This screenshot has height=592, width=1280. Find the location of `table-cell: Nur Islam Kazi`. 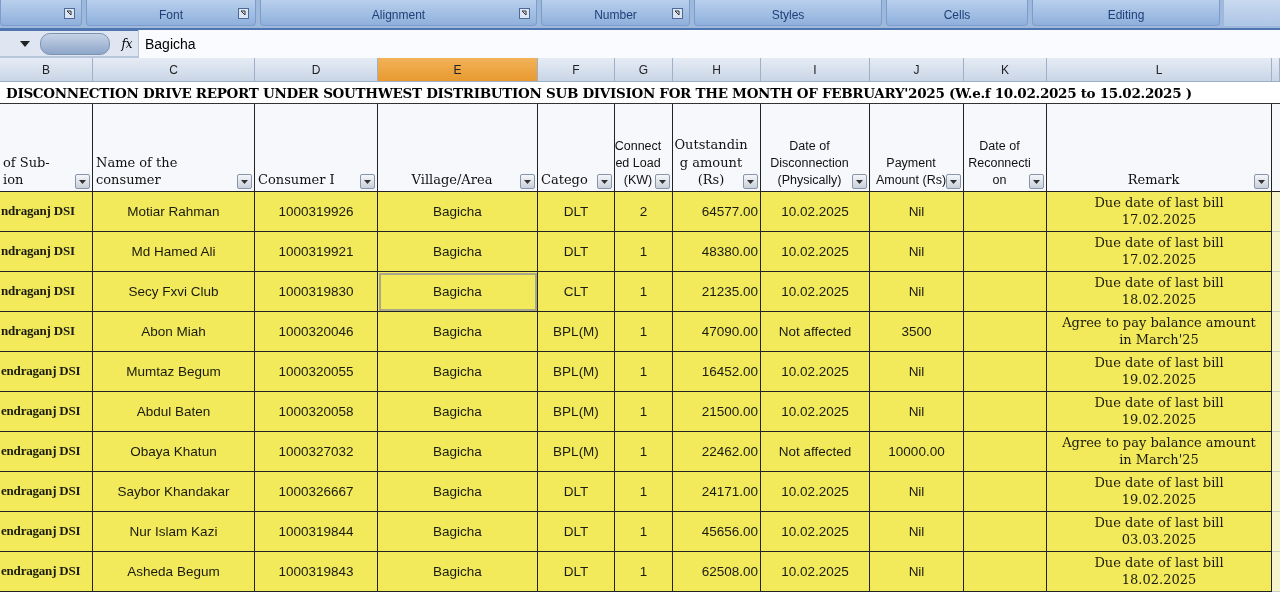

table-cell: Nur Islam Kazi is located at coordinates (174, 532).